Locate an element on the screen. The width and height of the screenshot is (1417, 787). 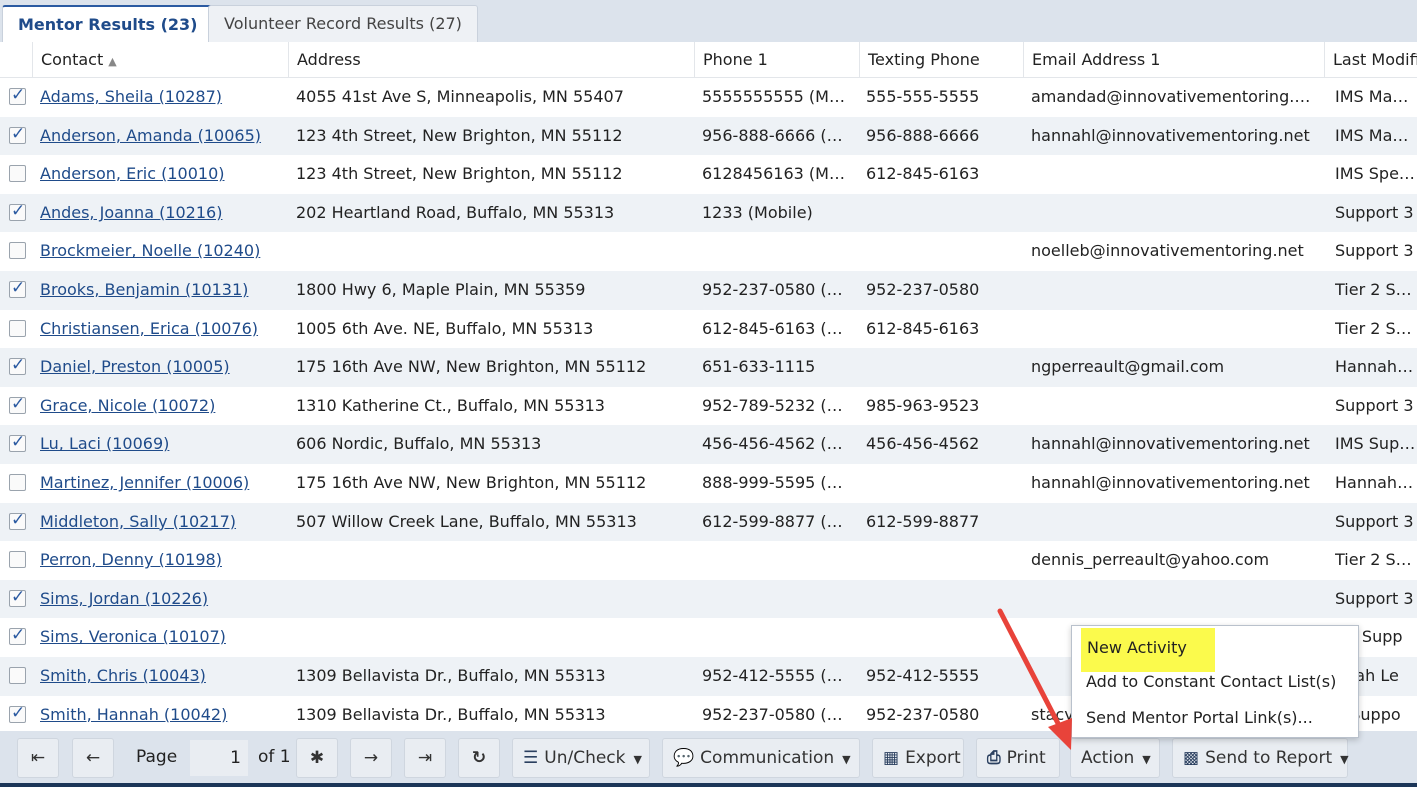
contact-link: Sims, Jordan (10226) is located at coordinates (124, 598).